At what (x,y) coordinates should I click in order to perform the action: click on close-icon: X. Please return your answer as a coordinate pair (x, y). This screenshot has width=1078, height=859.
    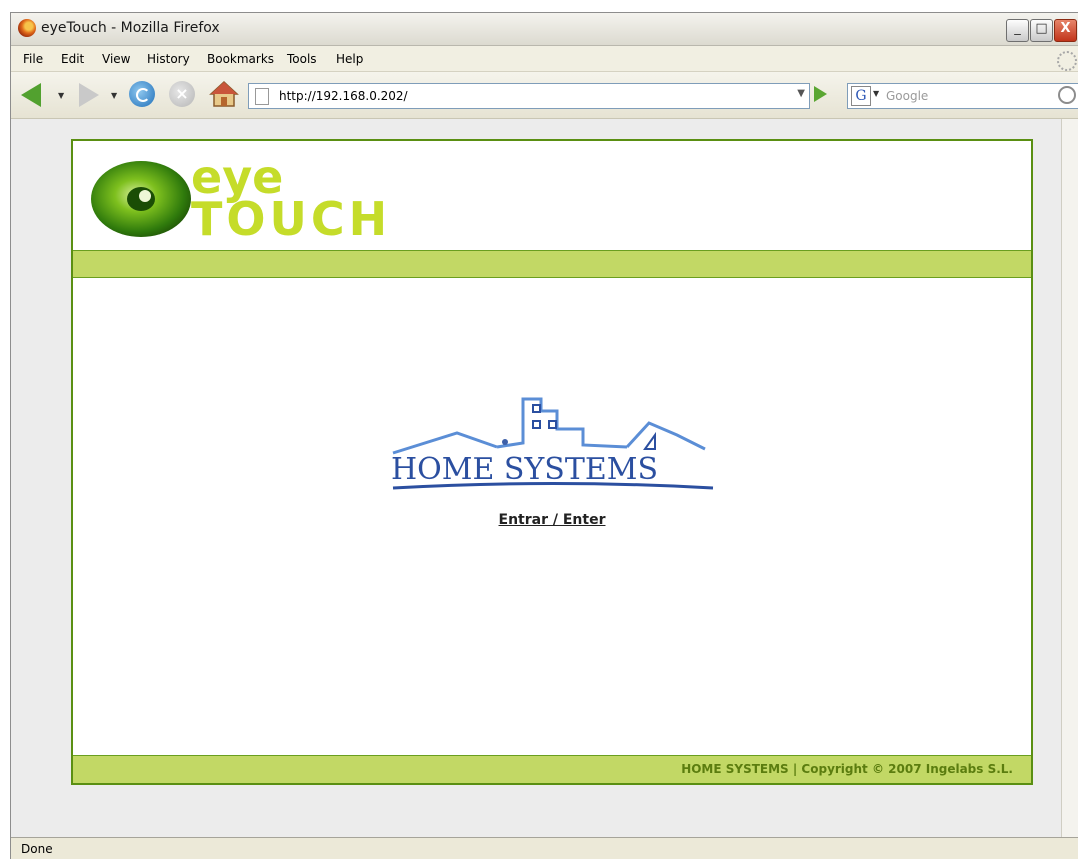
    Looking at the image, I should click on (1065, 28).